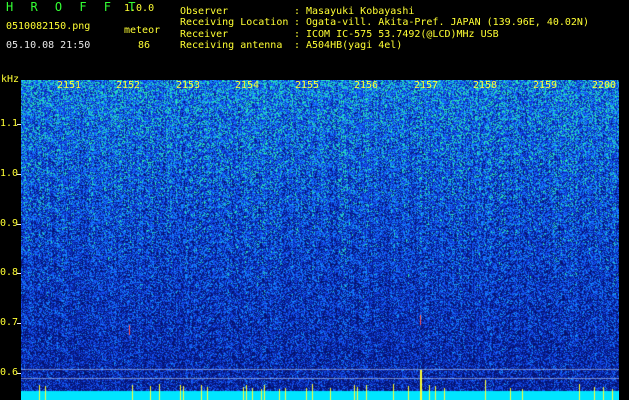  What do you see at coordinates (297, 11) in the screenshot?
I see `info-observer-sep: :` at bounding box center [297, 11].